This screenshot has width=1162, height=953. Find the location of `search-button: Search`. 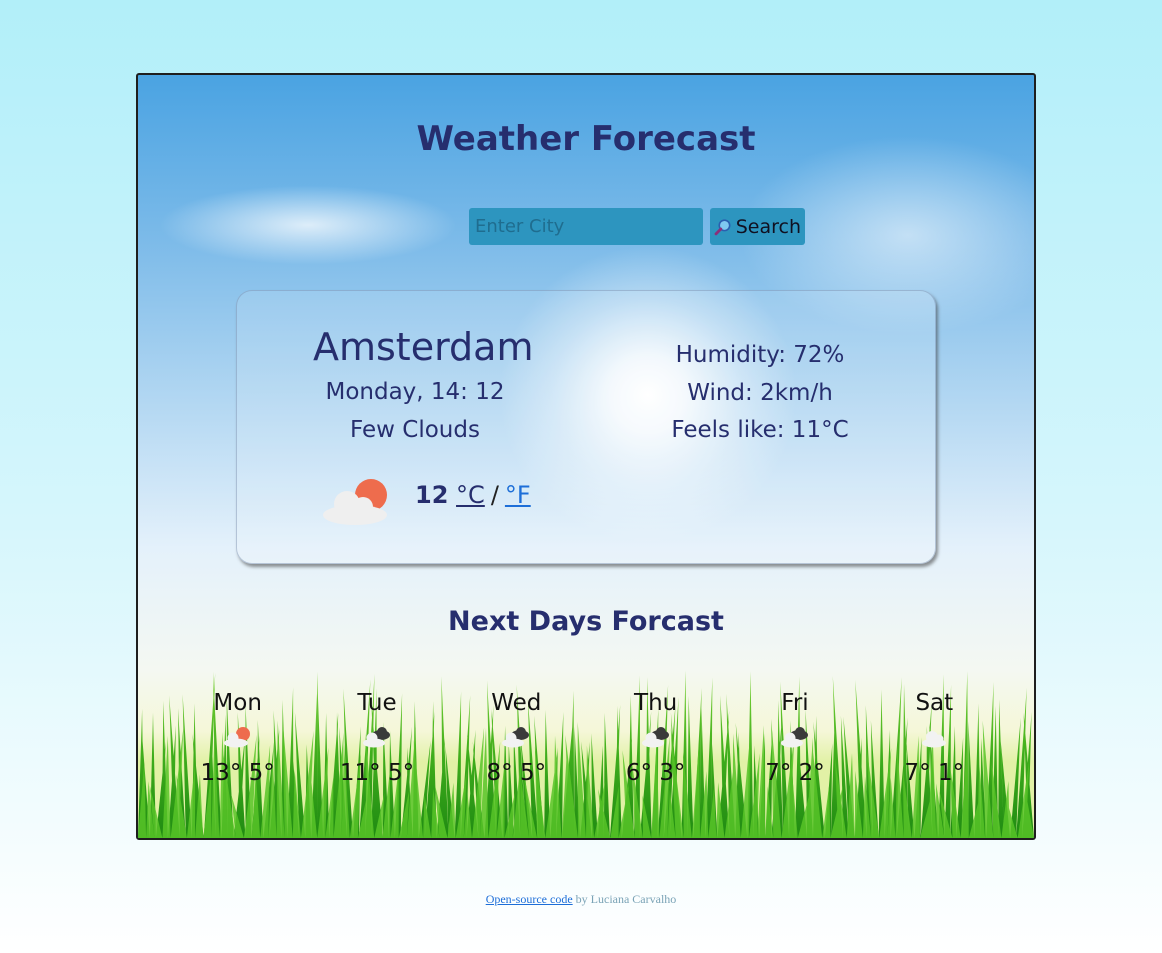

search-button: Search is located at coordinates (757, 226).